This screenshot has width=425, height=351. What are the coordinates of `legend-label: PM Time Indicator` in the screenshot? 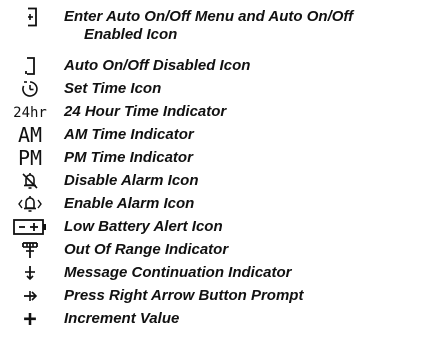 It's located at (128, 157).